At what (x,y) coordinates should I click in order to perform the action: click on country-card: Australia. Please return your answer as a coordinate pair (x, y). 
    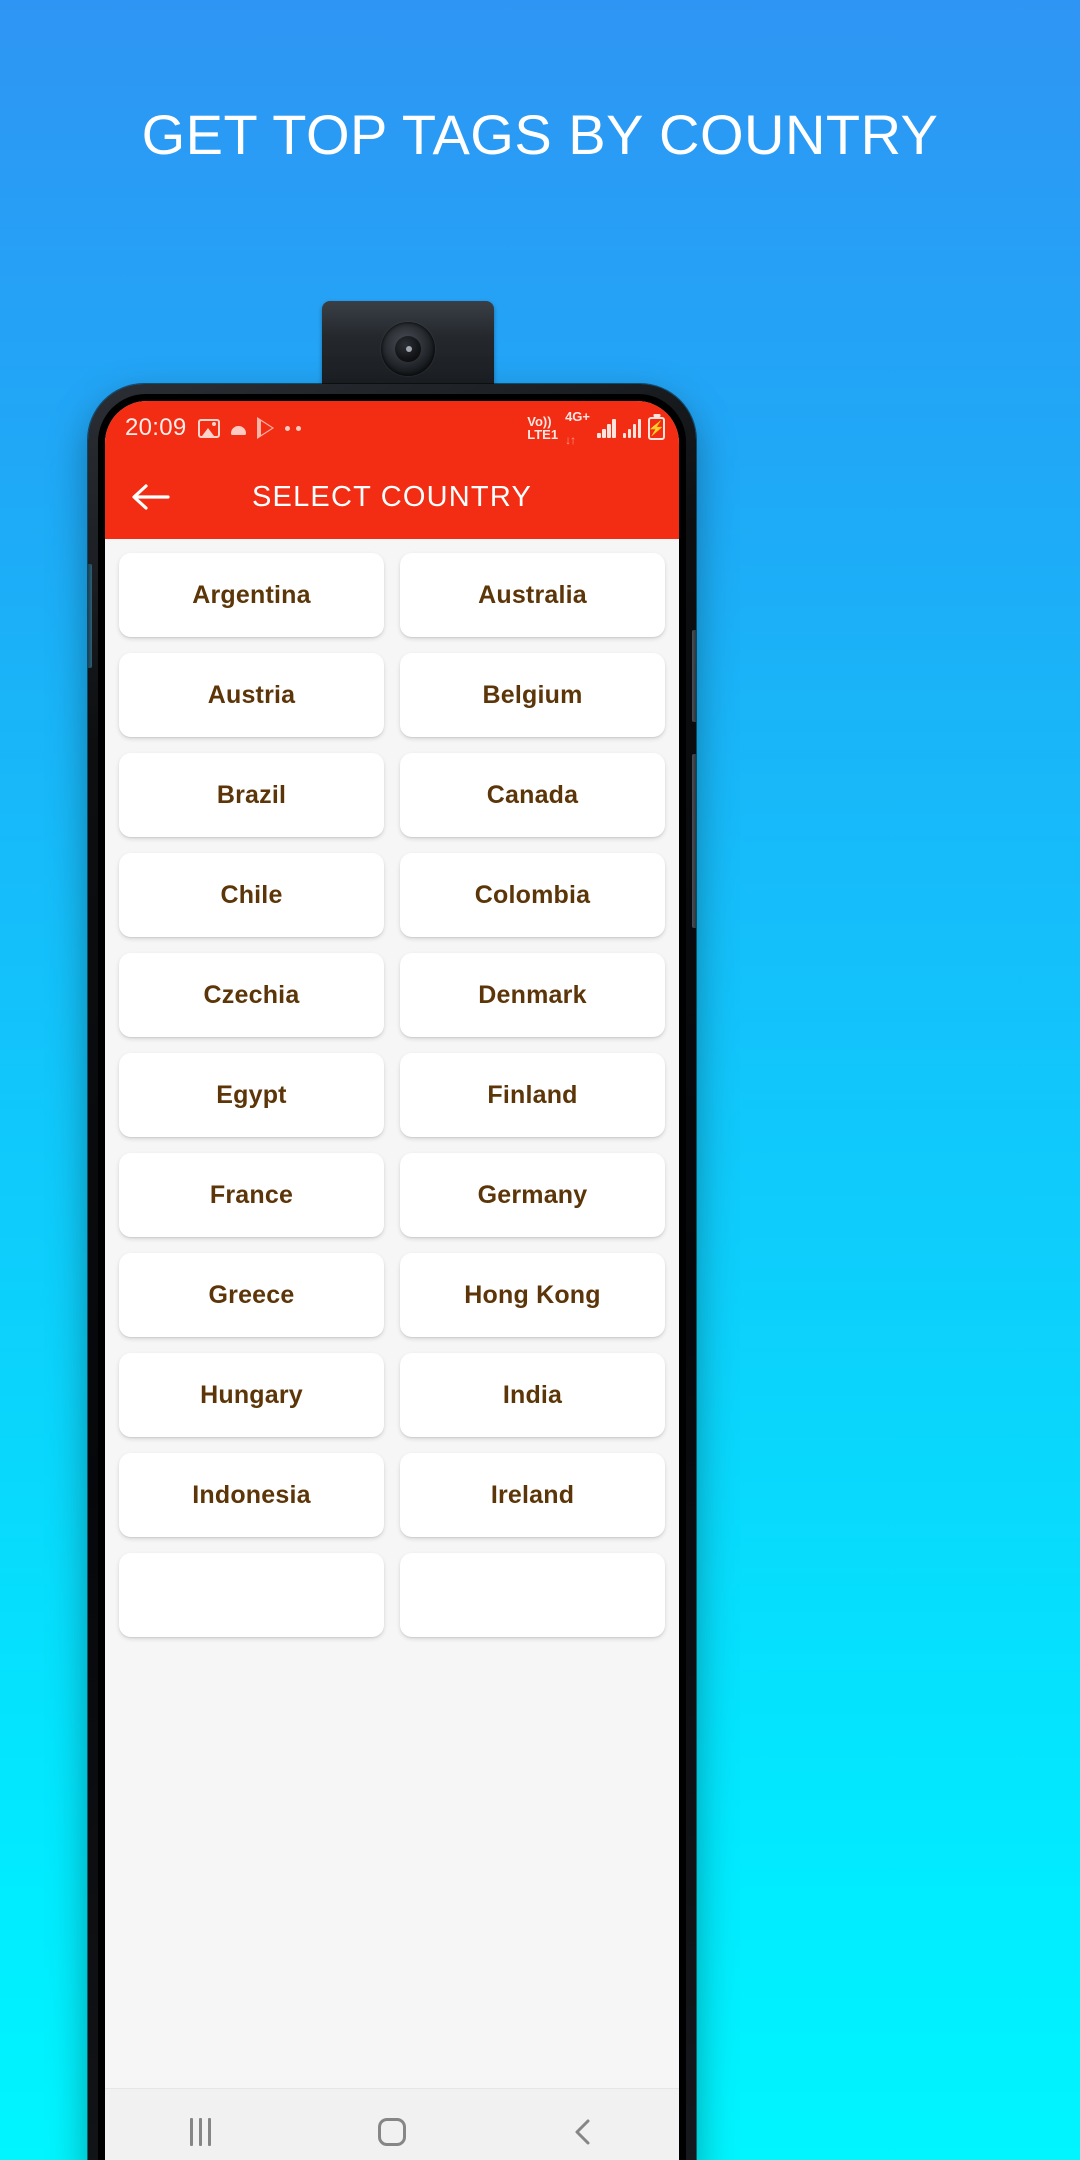
    Looking at the image, I should click on (532, 595).